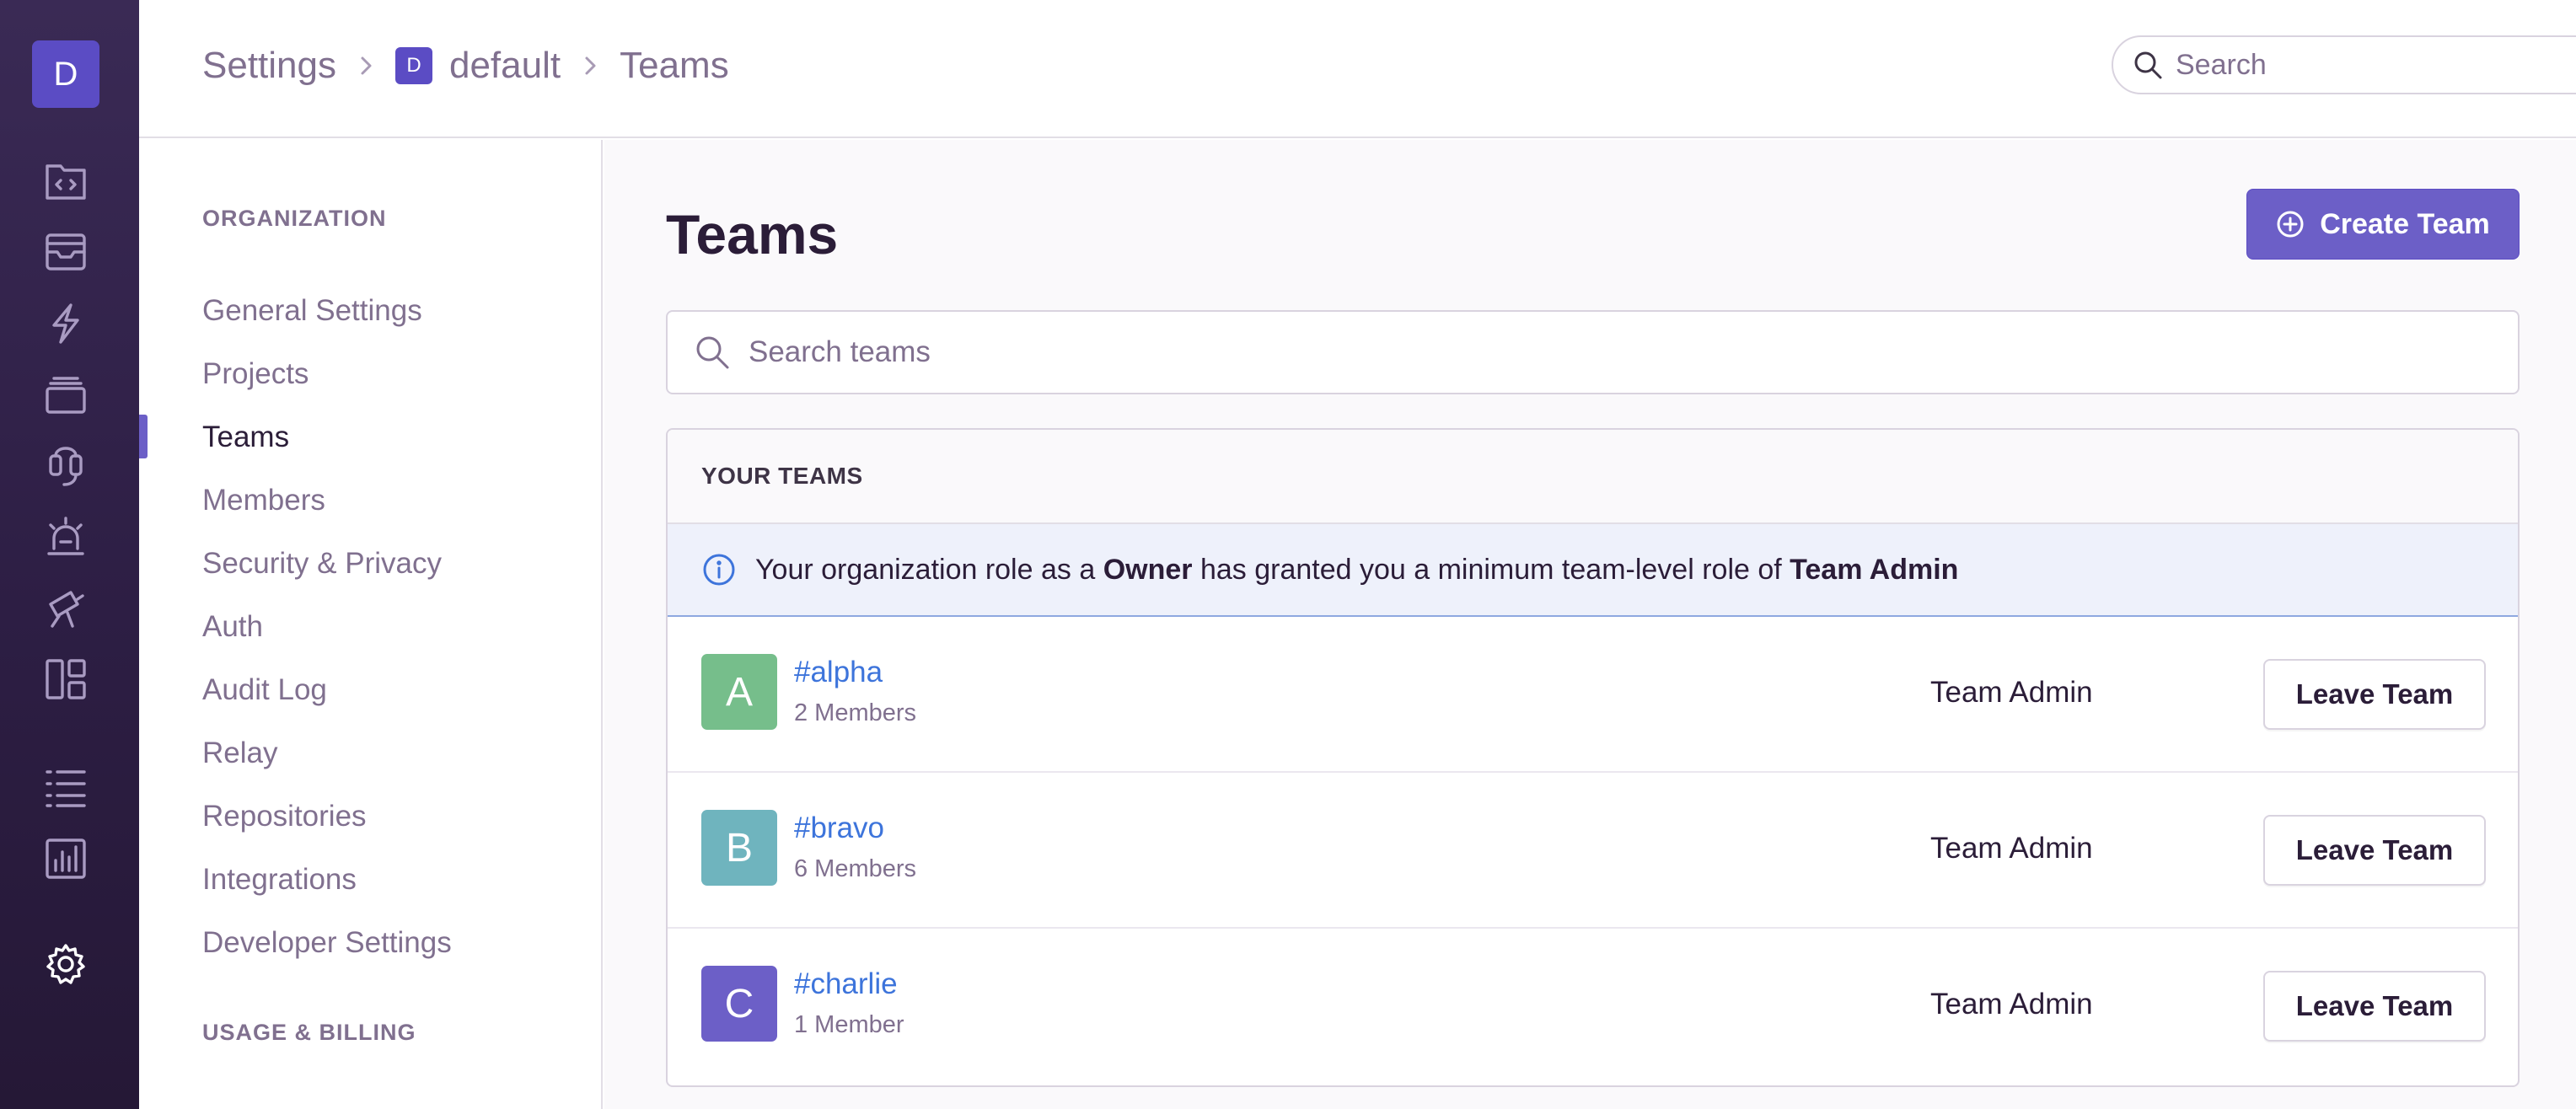  Describe the element at coordinates (66, 787) in the screenshot. I see `activity-icon` at that location.